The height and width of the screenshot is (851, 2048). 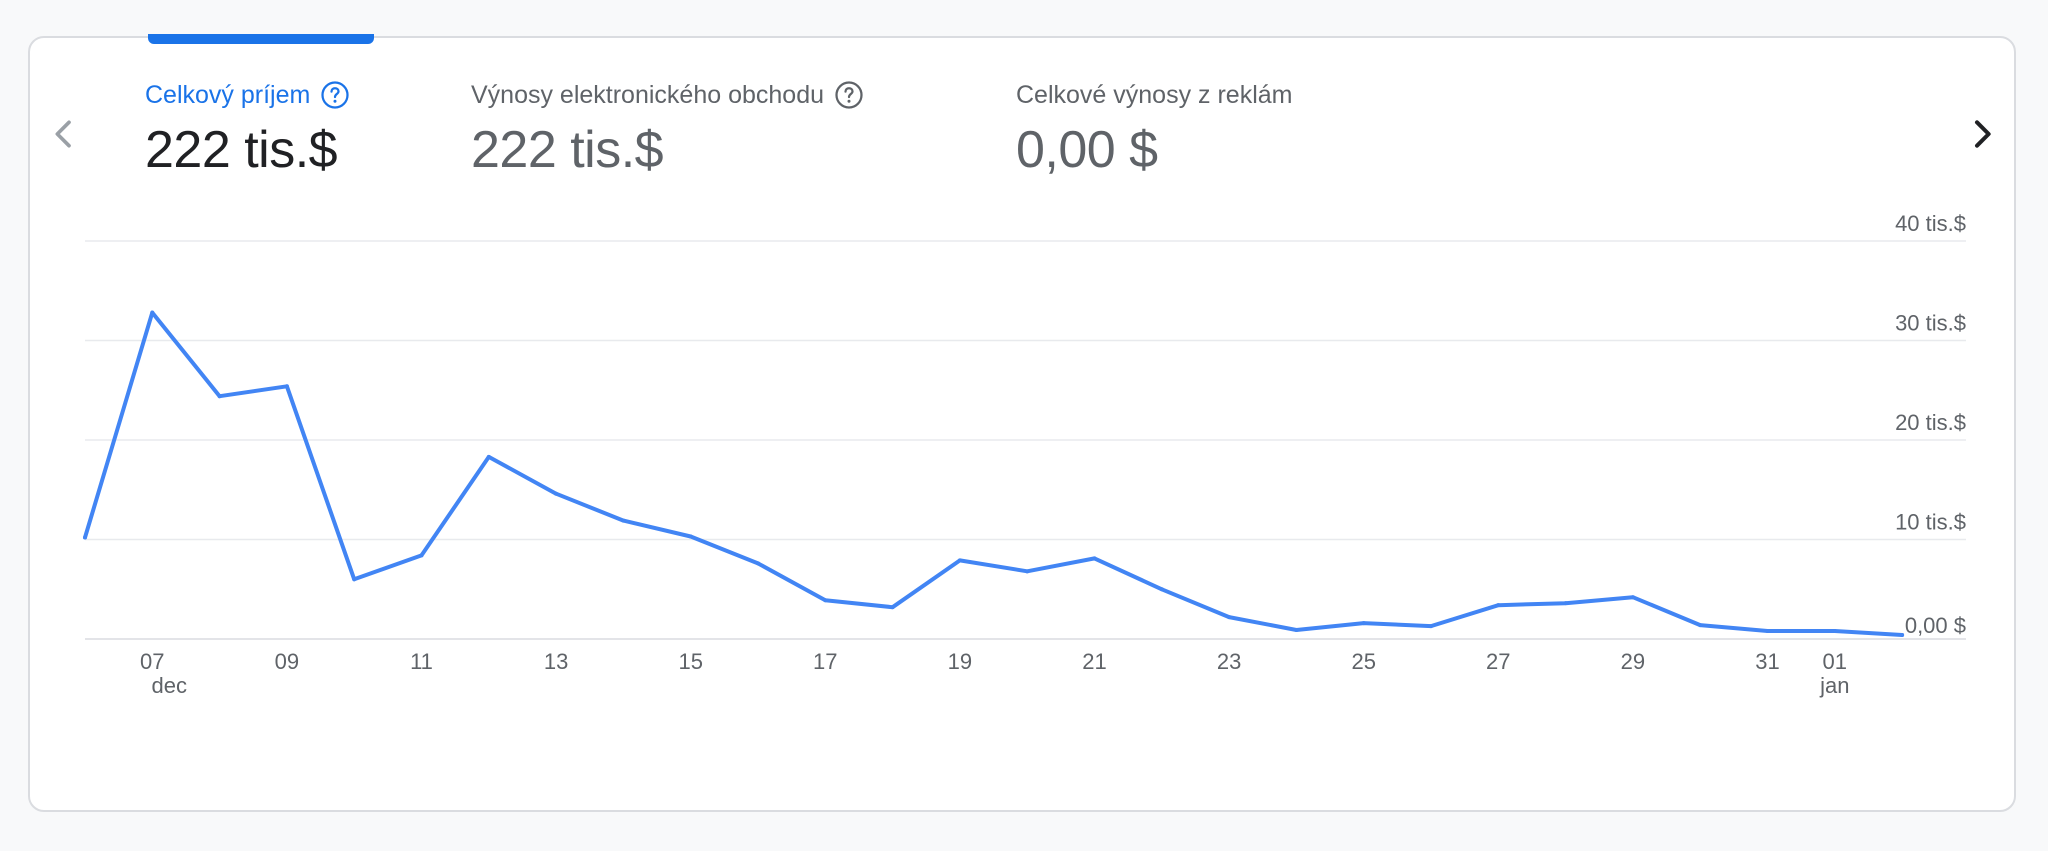 I want to click on metric-label: Celkový príjem, so click(x=247, y=95).